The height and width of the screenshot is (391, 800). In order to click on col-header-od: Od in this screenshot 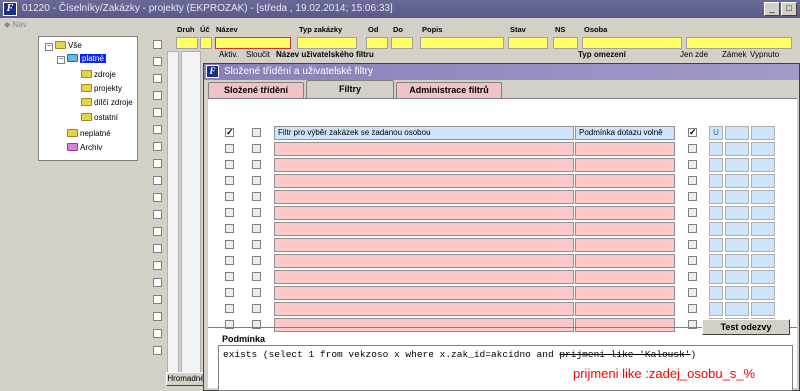, I will do `click(373, 29)`.